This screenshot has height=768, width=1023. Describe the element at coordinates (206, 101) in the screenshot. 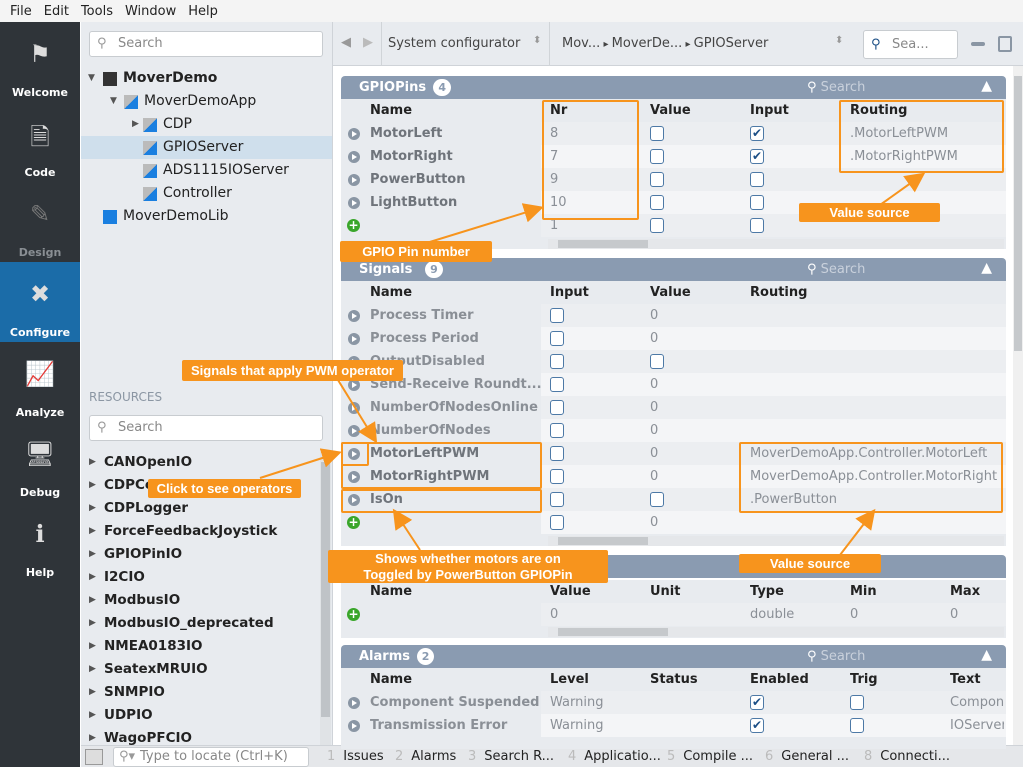

I see `tree-item: ▼ MoverDemoApp` at that location.